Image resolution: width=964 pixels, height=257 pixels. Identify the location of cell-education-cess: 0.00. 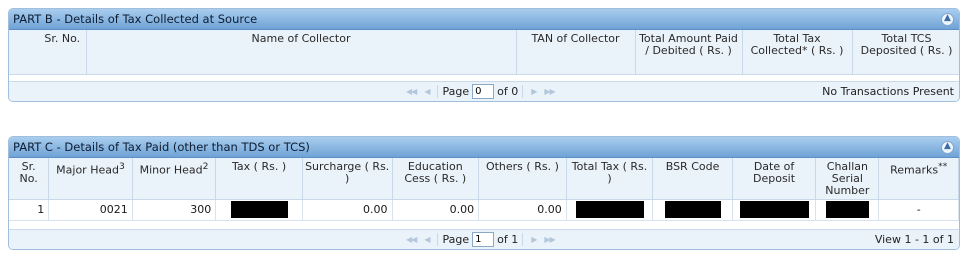
(436, 210).